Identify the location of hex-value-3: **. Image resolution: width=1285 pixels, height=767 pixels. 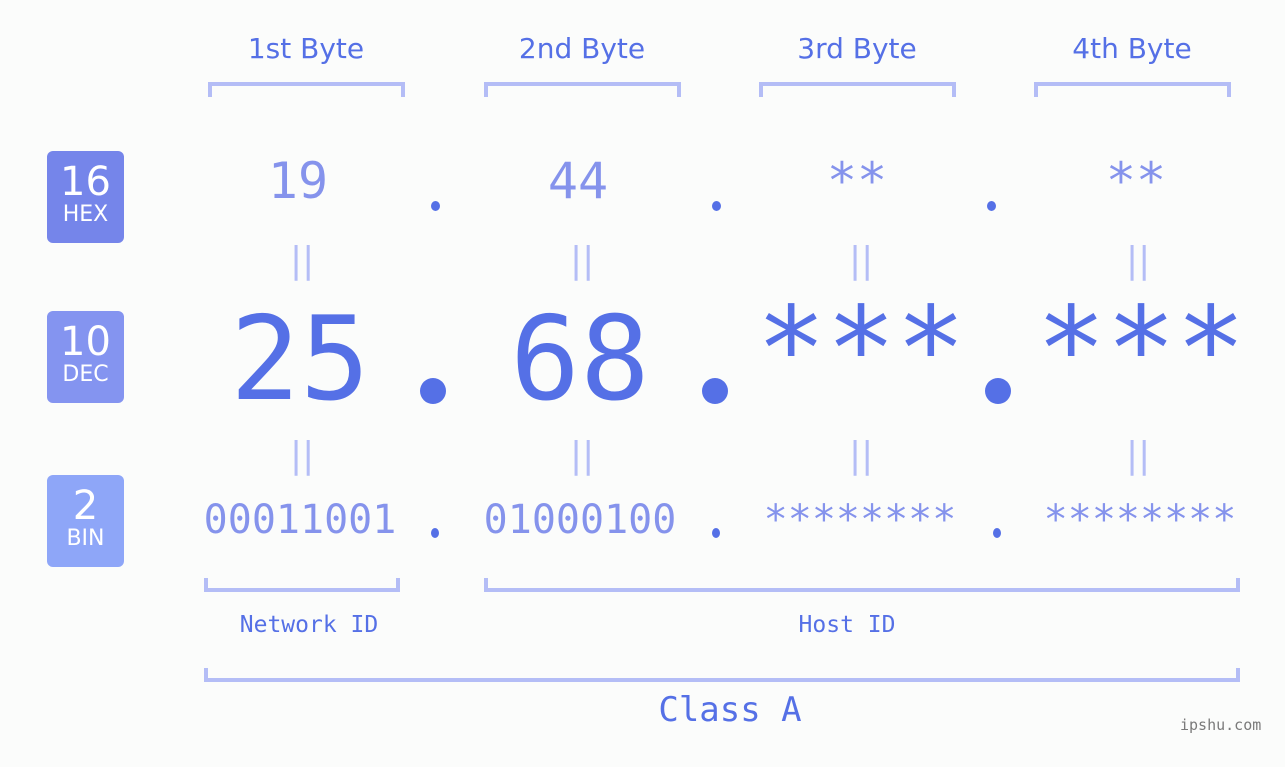
(857, 181).